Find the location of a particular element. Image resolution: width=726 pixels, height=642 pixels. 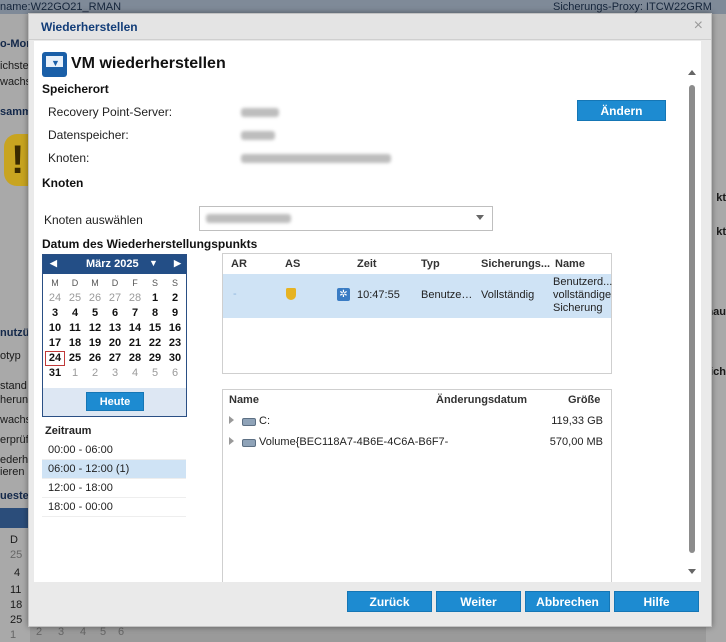

bg-cal-text: 3 is located at coordinates (61, 632).